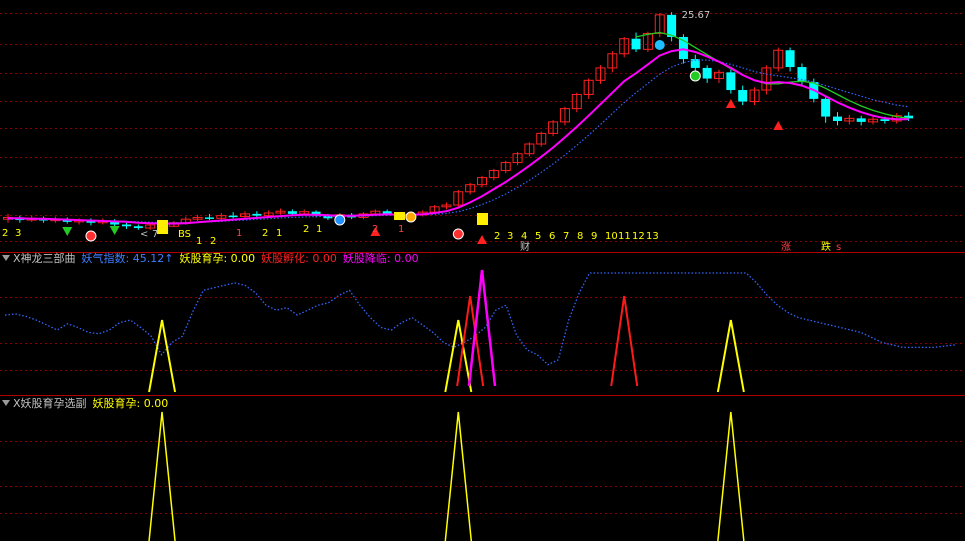 This screenshot has width=965, height=541. What do you see at coordinates (380, 258) in the screenshot?
I see `panel2-item-jianglin: 妖股降临: 0.00` at bounding box center [380, 258].